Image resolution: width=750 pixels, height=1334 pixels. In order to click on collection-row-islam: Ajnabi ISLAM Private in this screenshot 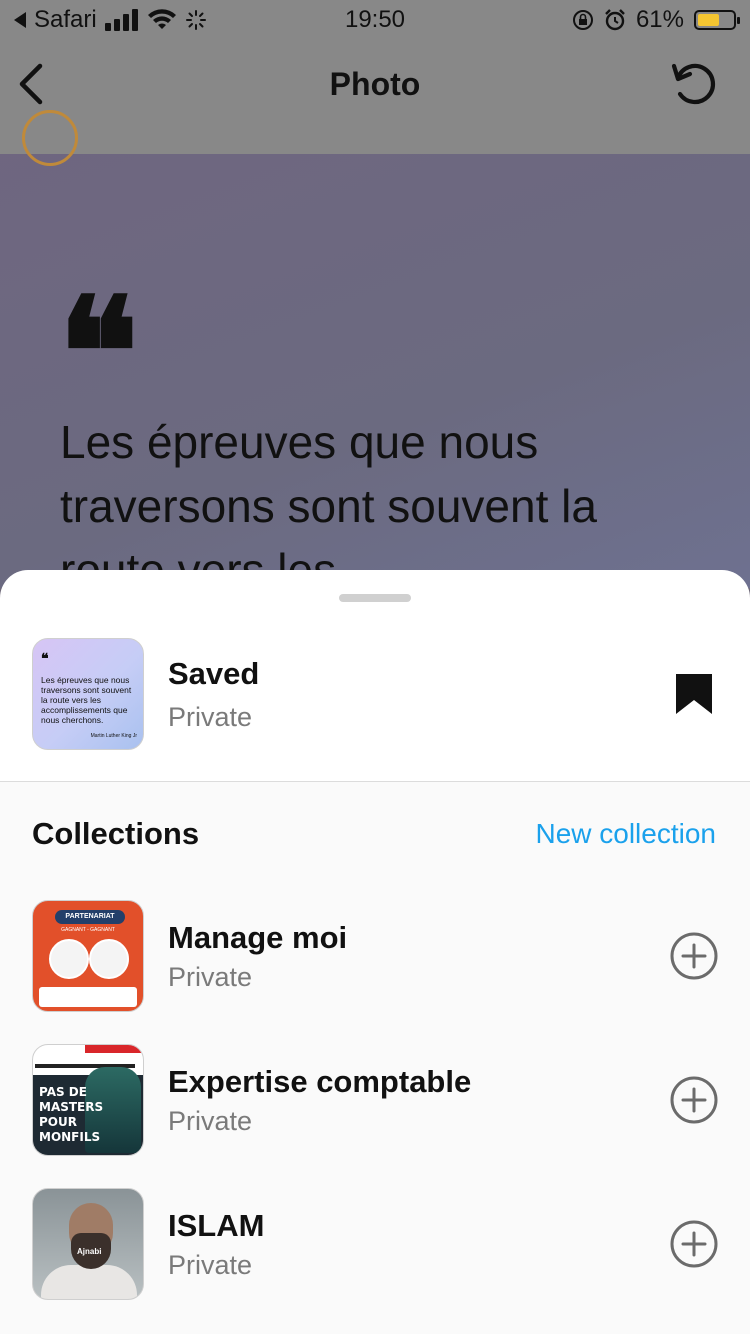, I will do `click(375, 1253)`.